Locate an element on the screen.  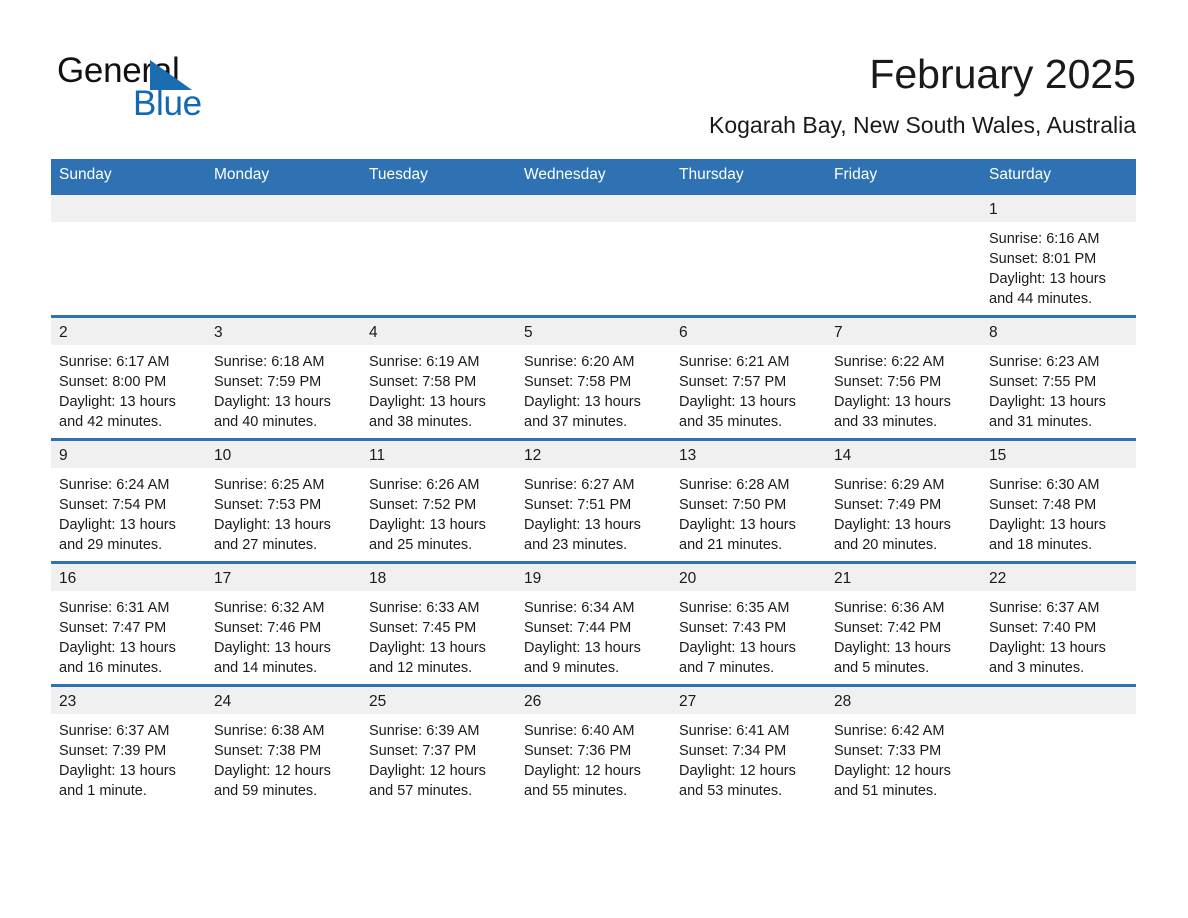
day-number: 17 is located at coordinates (283, 577).